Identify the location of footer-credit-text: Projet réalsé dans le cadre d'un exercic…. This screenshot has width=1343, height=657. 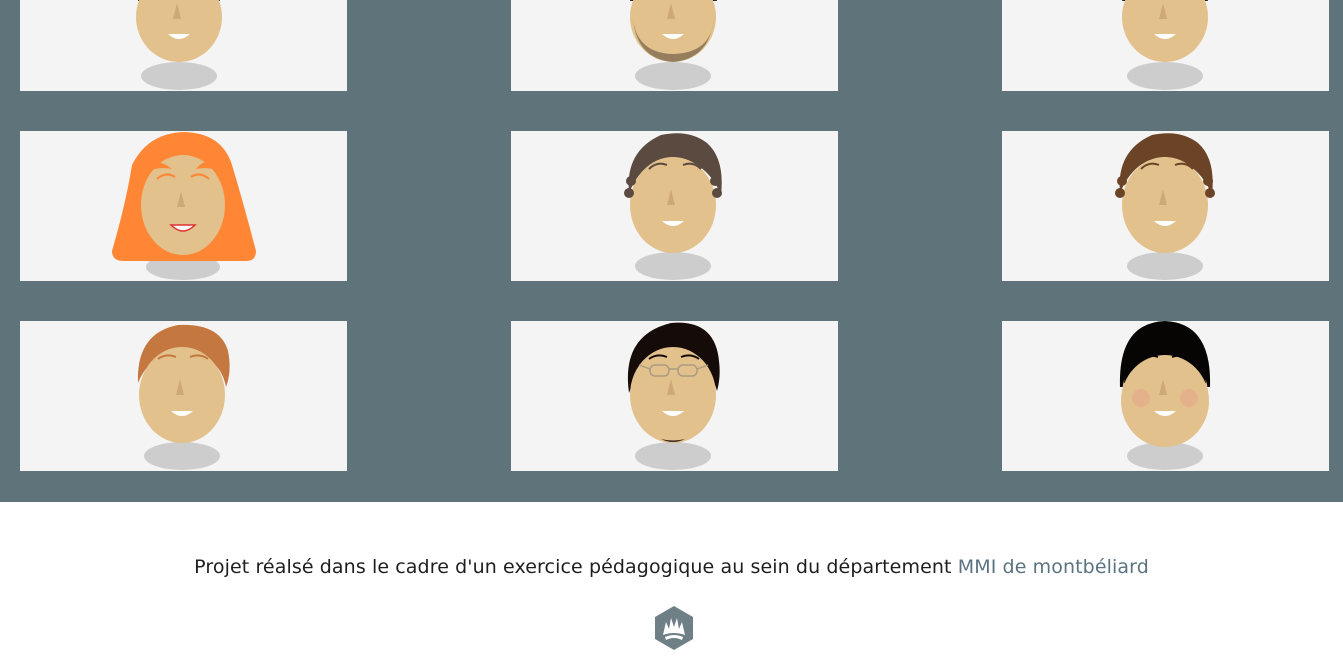
(573, 567).